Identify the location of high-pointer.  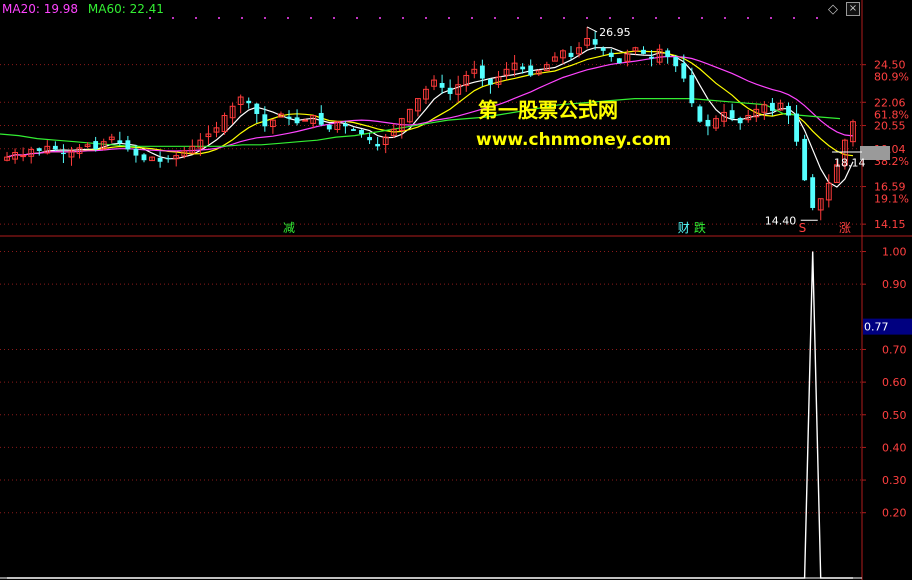
(592, 29).